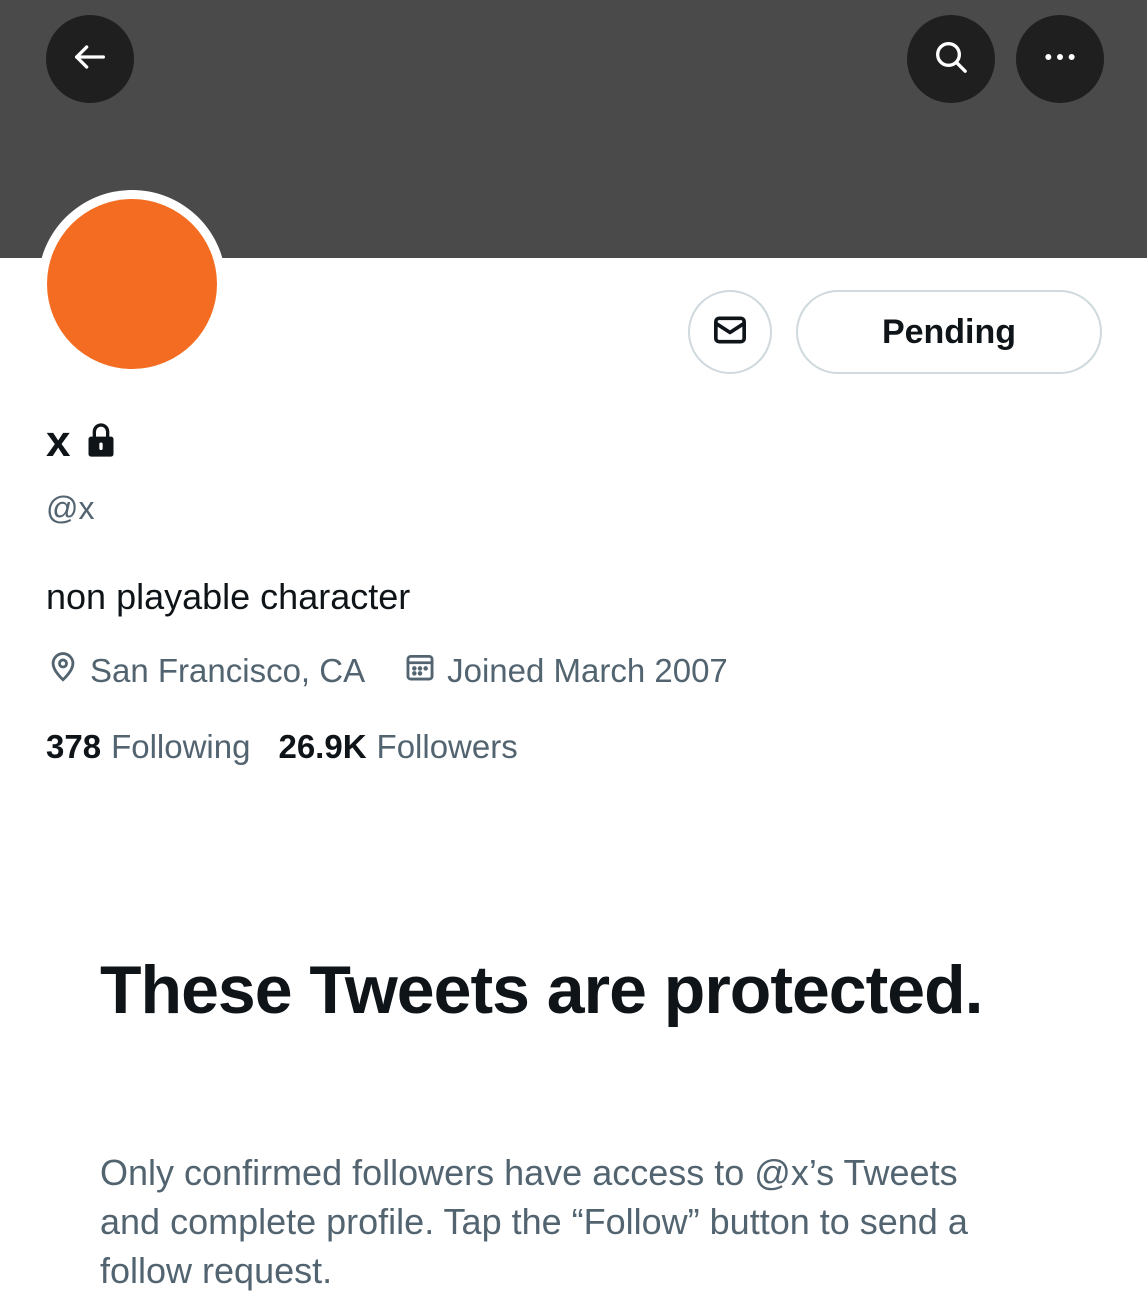 This screenshot has height=1305, width=1147. I want to click on joined-item: Joined March 2007, so click(565, 671).